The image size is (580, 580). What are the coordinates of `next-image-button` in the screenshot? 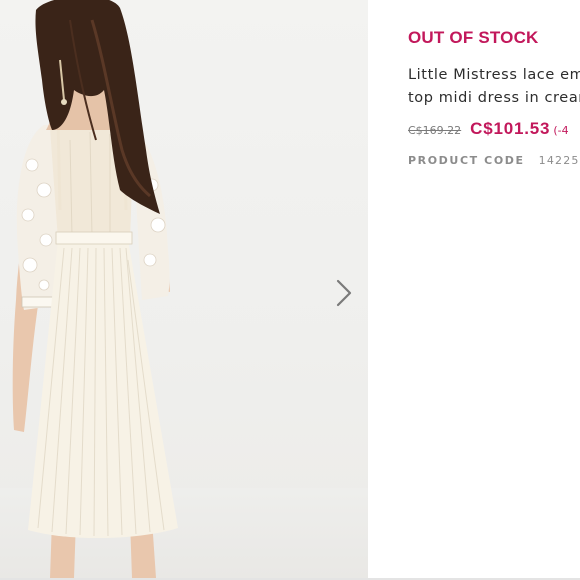 It's located at (344, 293).